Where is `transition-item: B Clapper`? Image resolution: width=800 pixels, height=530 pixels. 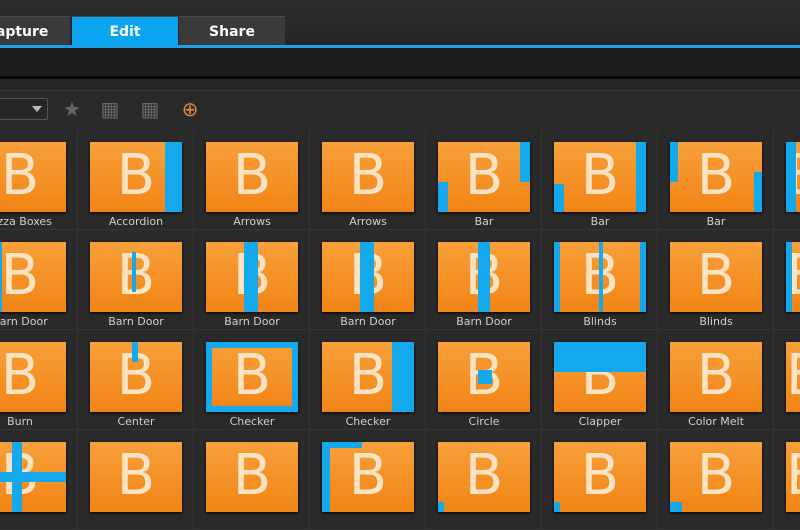
transition-item: B Clapper is located at coordinates (600, 380).